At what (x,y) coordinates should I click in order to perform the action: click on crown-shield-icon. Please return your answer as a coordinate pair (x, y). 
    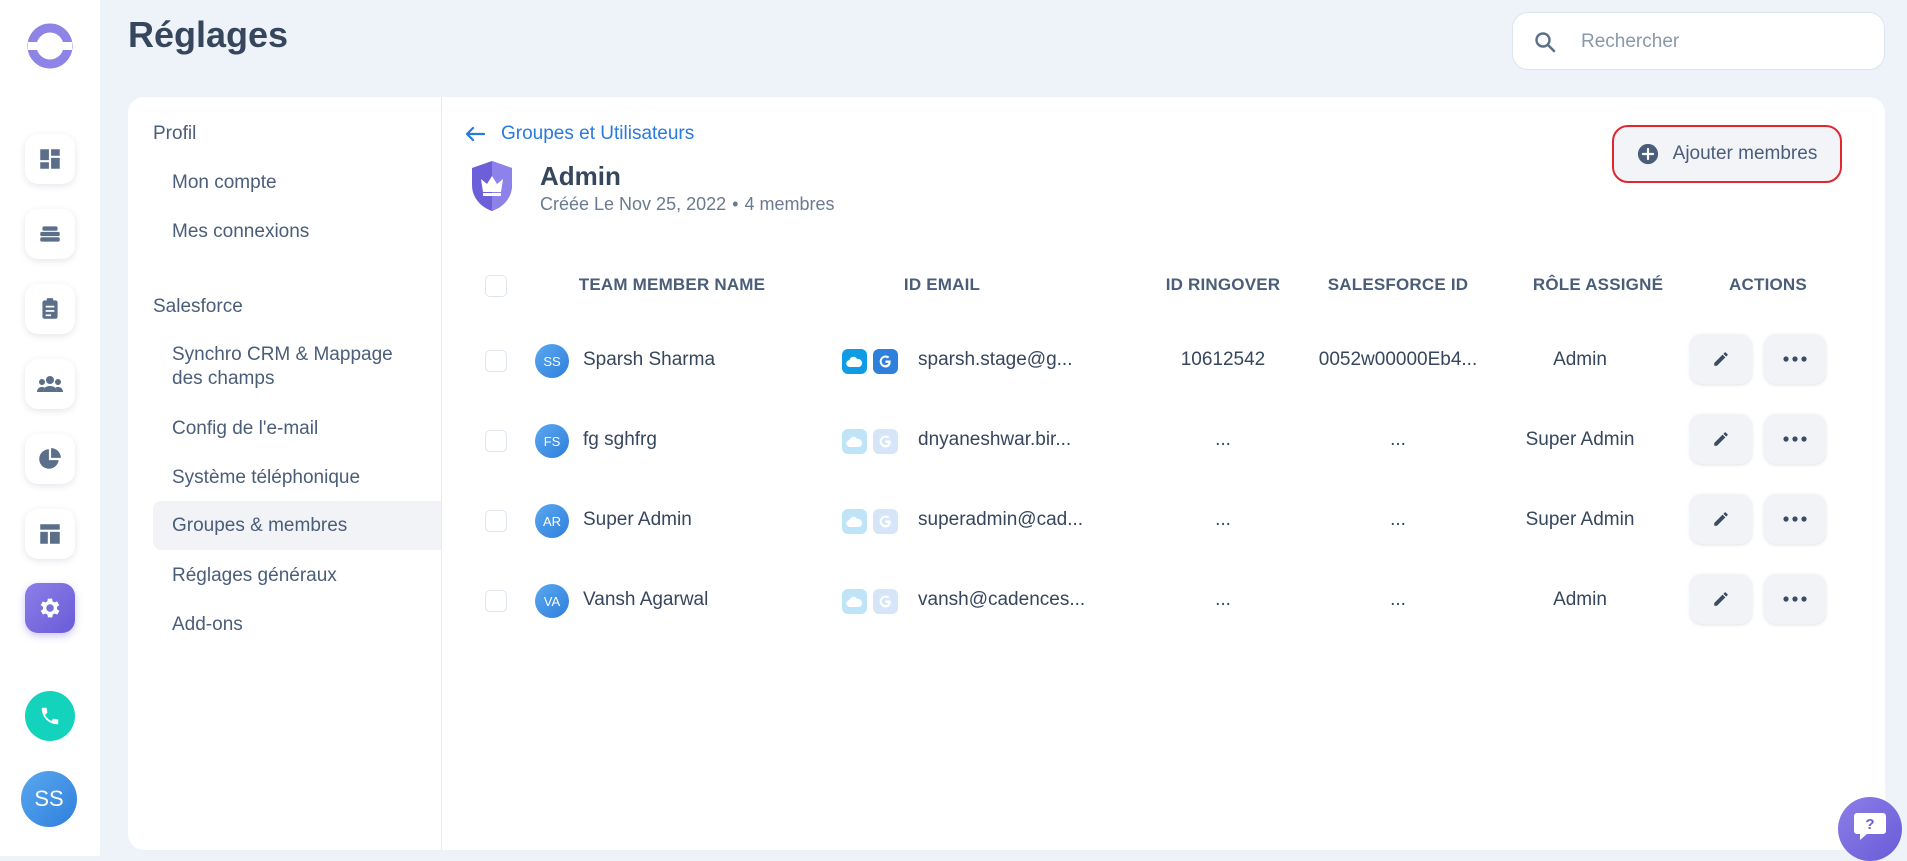
    Looking at the image, I should click on (492, 186).